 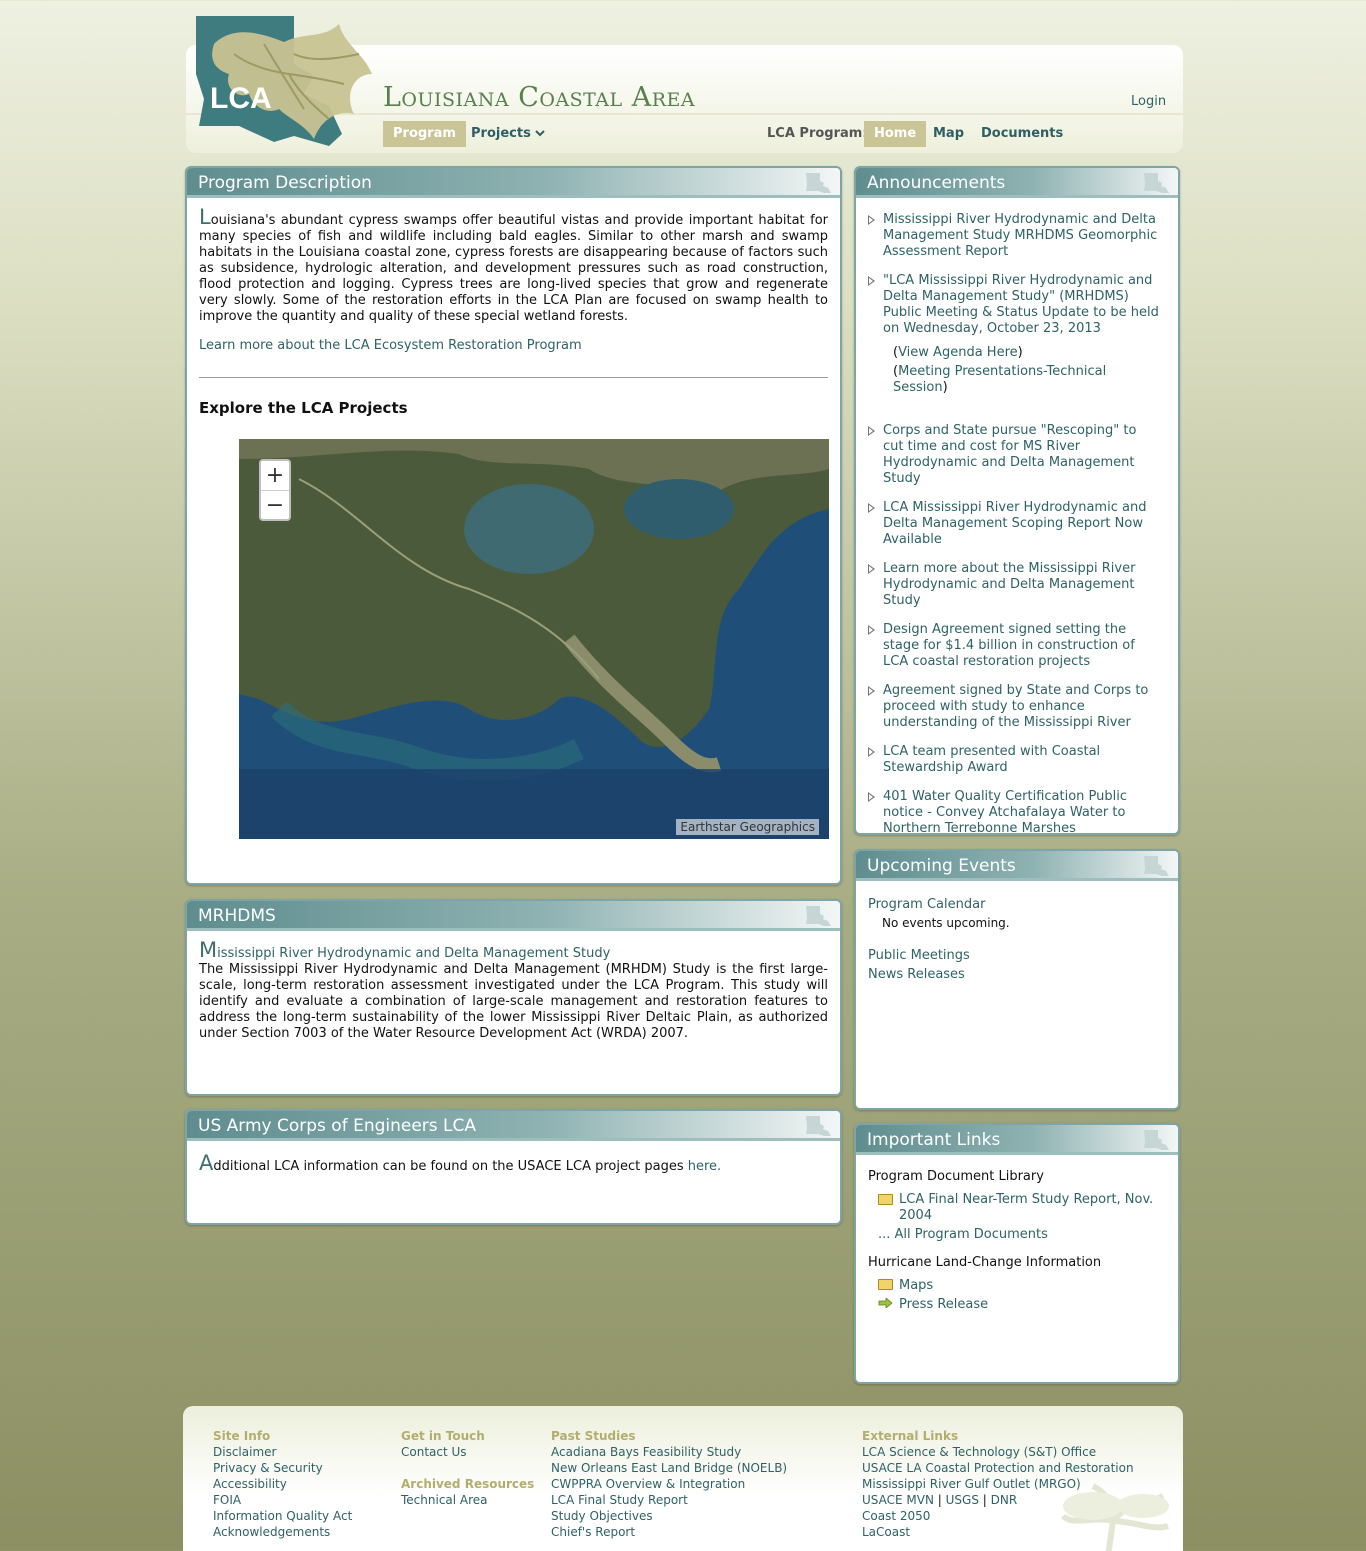 I want to click on footer-link: Information Quality Act, so click(x=282, y=1516).